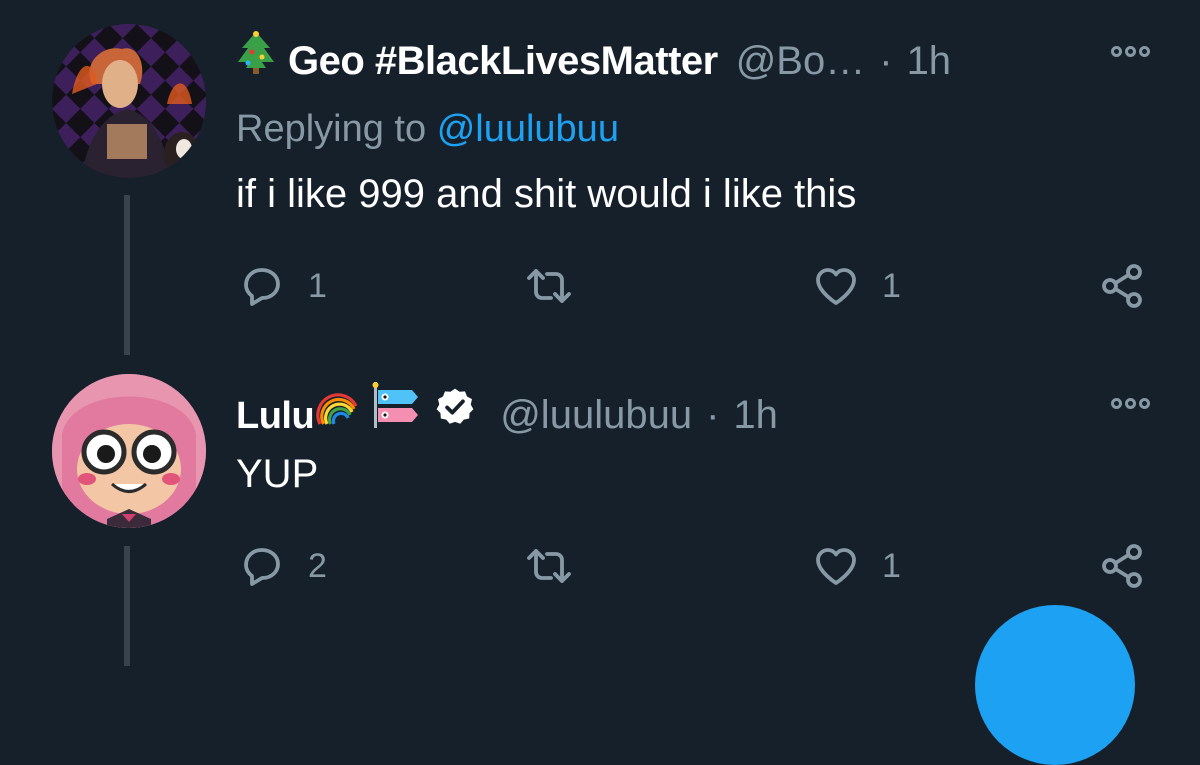 Image resolution: width=1200 pixels, height=765 pixels. Describe the element at coordinates (528, 129) in the screenshot. I see `replying-mention: @luulubuu` at that location.